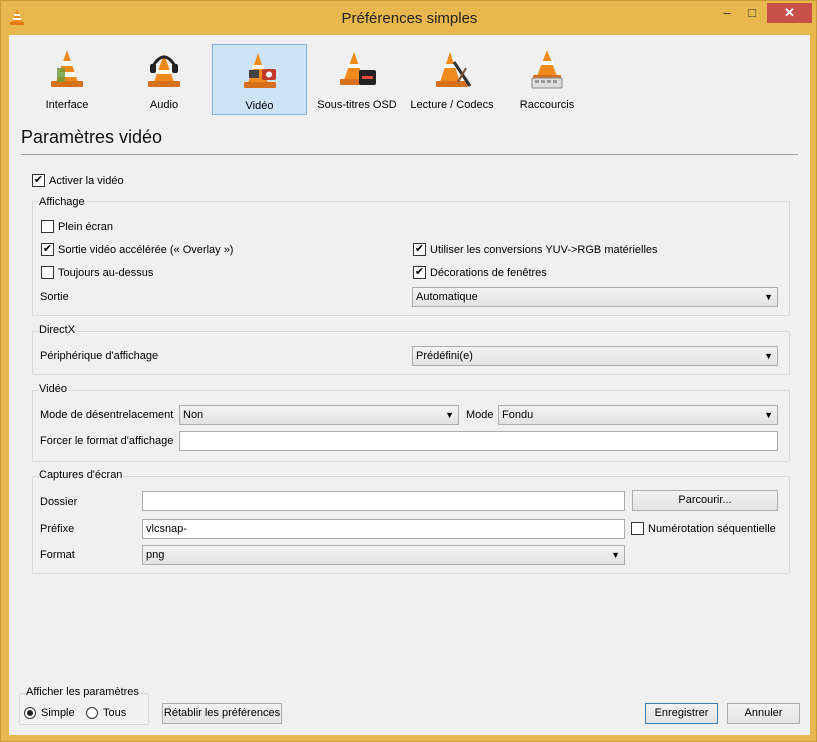 The image size is (817, 742). Describe the element at coordinates (411, 426) in the screenshot. I see `video-group` at that location.